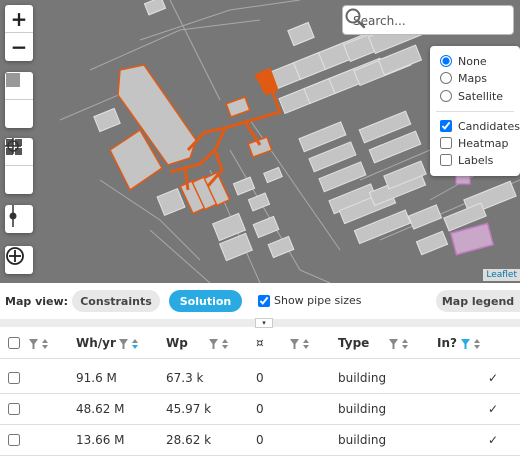 Image resolution: width=520 pixels, height=463 pixels. Describe the element at coordinates (185, 378) in the screenshot. I see `cell-wp: 67.3 k` at that location.